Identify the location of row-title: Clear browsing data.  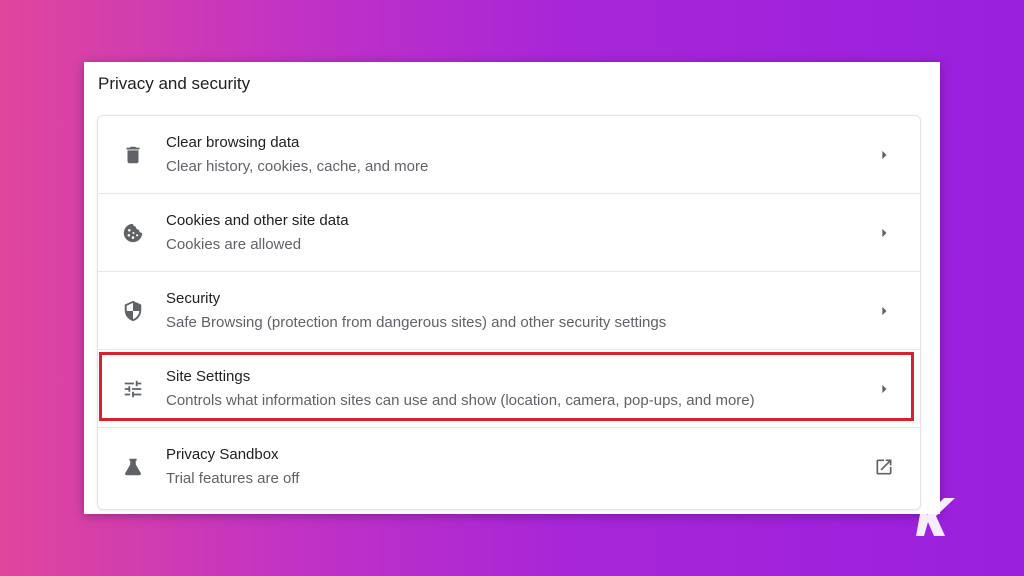
(233, 142).